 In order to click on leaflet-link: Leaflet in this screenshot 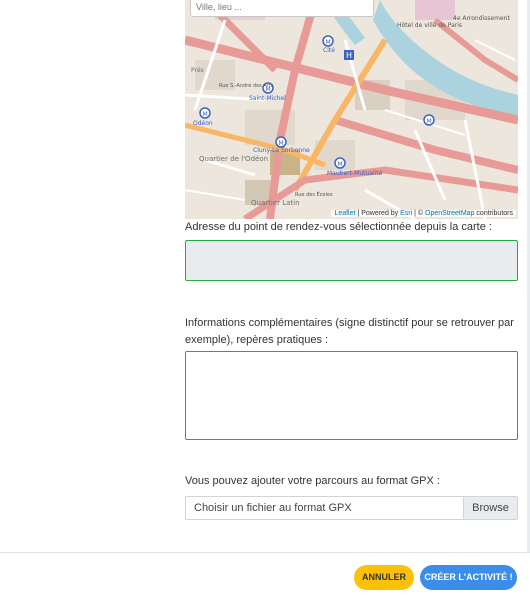, I will do `click(344, 213)`.